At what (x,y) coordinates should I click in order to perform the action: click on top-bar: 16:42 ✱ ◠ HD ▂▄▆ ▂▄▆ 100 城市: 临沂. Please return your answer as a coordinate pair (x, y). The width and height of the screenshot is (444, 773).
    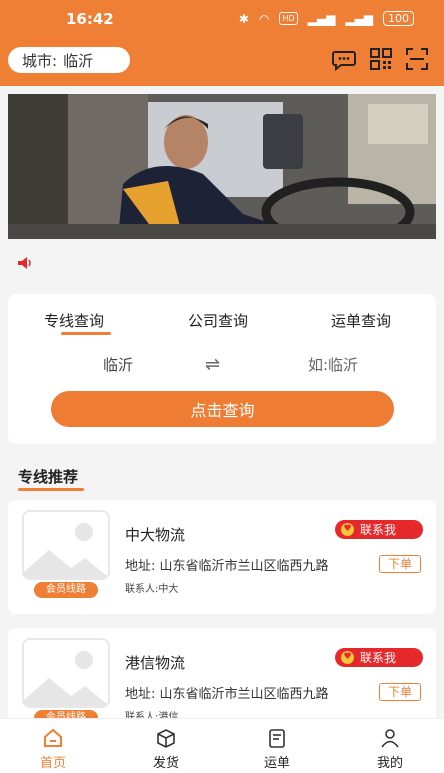
    Looking at the image, I should click on (222, 43).